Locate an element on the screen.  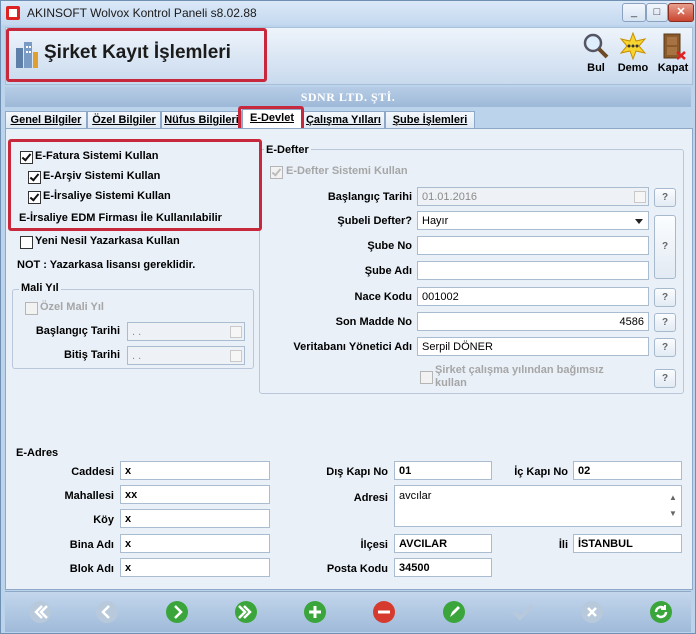
subeli-defter-select: Hayır is located at coordinates (533, 220).